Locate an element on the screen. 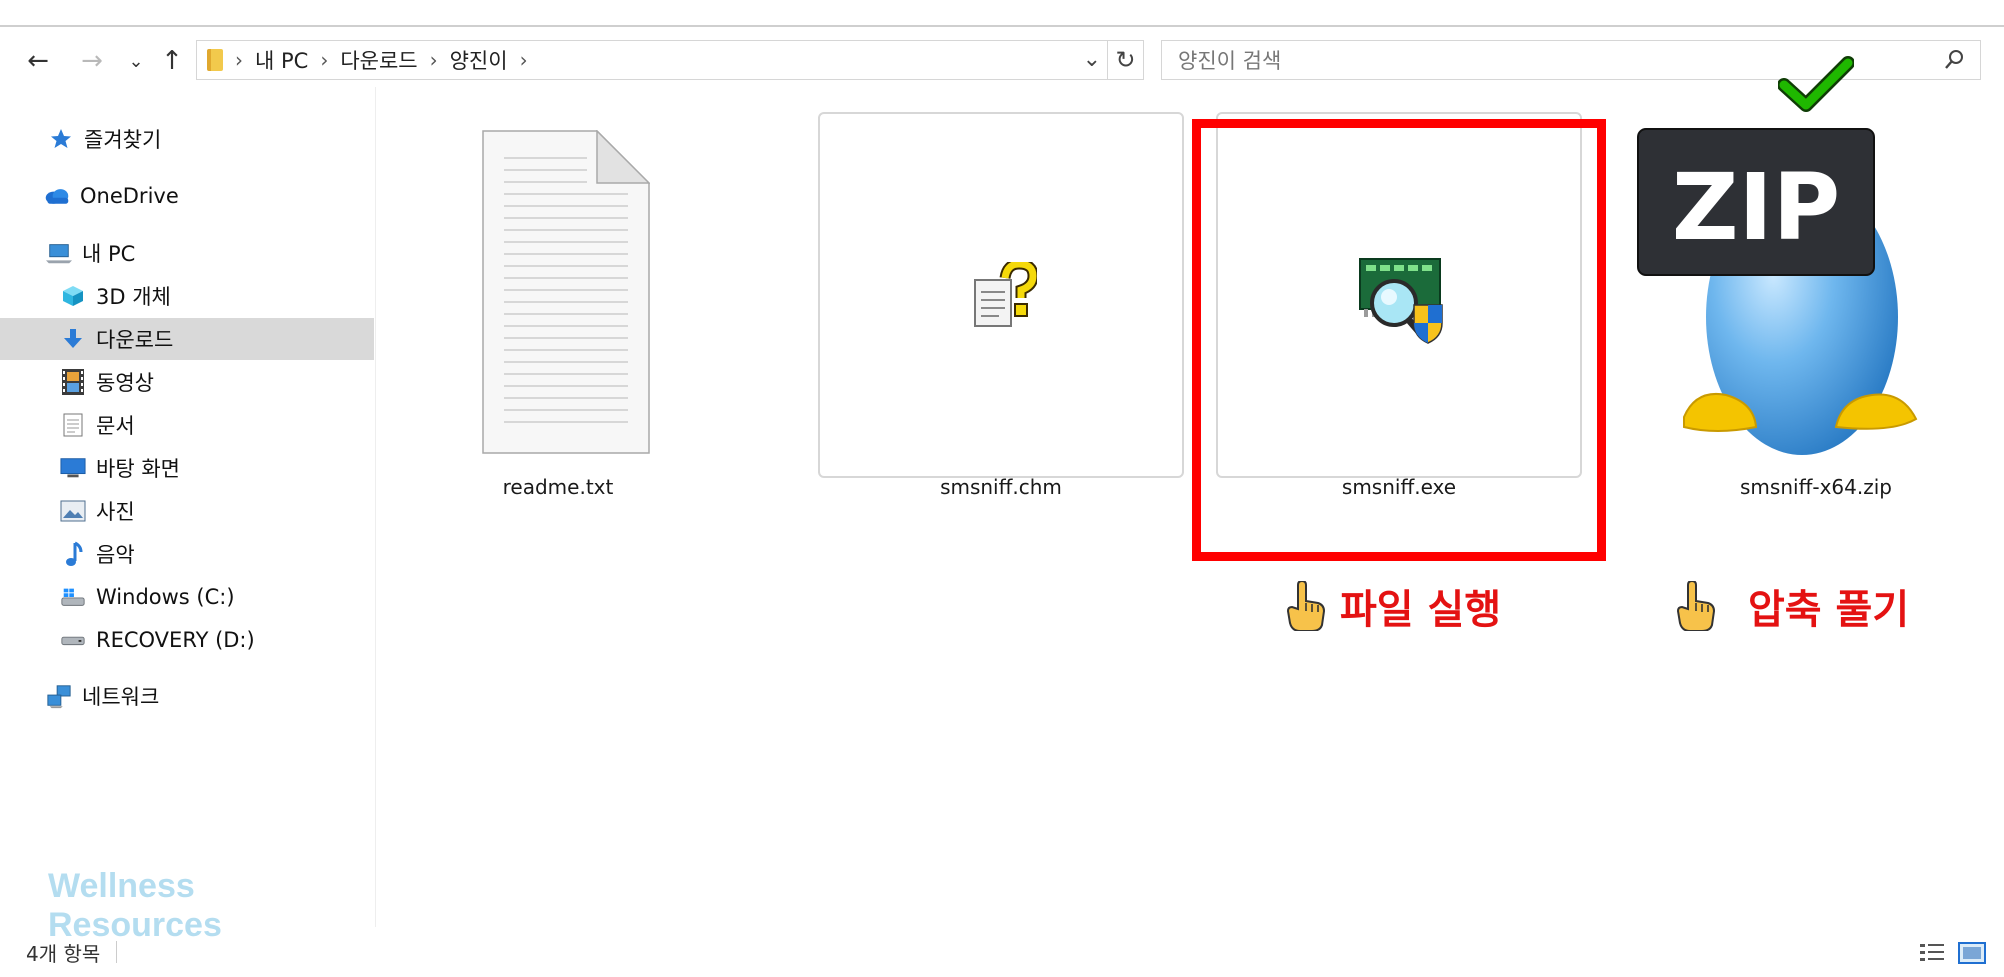  status-divider is located at coordinates (117, 952).